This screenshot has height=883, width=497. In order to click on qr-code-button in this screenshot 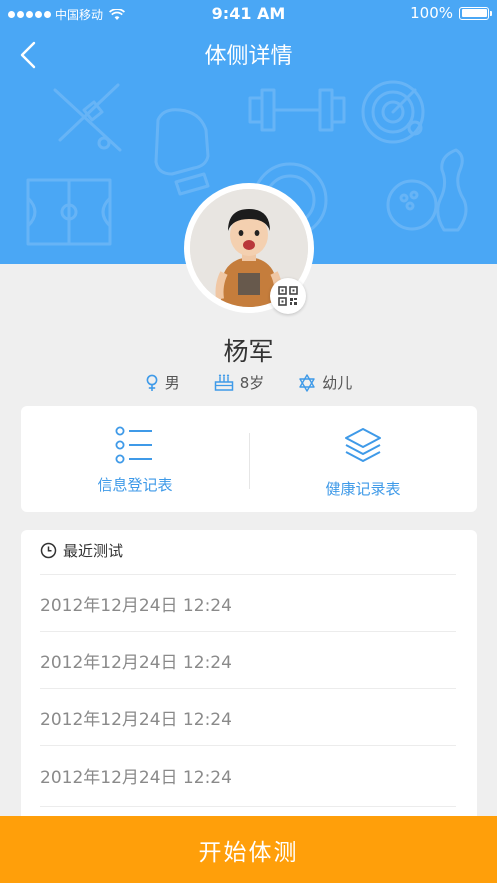, I will do `click(288, 296)`.